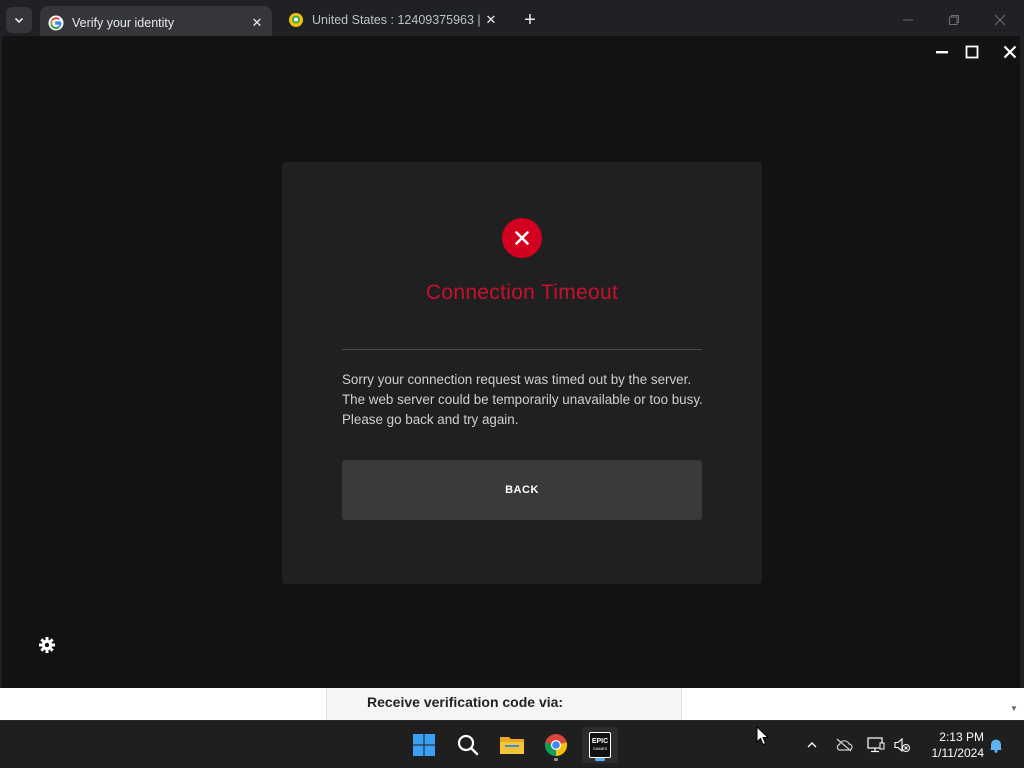  I want to click on clock-date: 1/11/2024, so click(958, 753).